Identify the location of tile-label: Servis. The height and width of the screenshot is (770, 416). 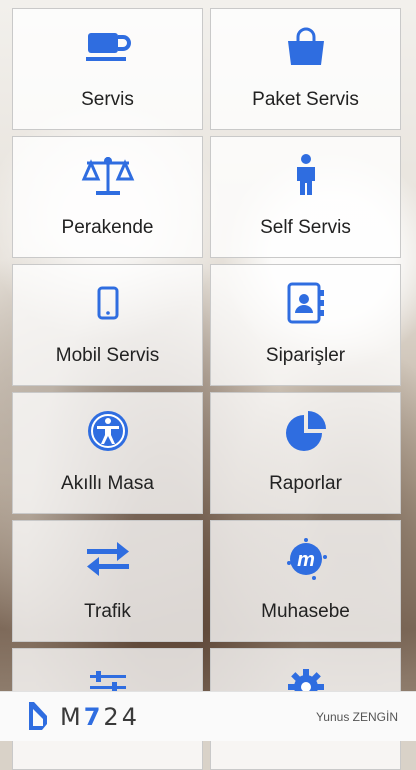
(107, 99).